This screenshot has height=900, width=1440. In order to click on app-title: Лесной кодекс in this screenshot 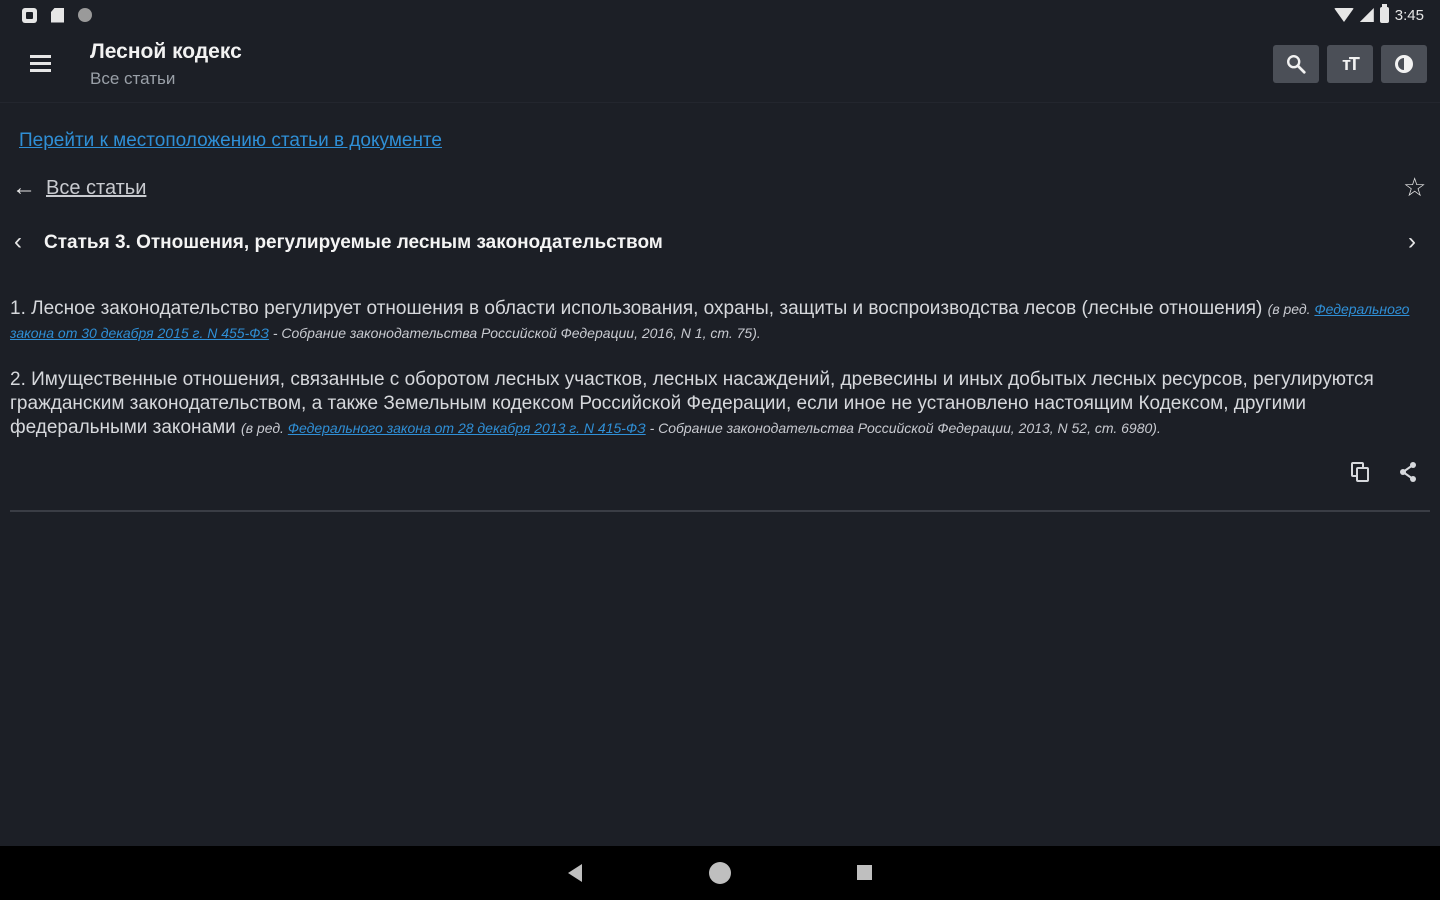, I will do `click(166, 51)`.